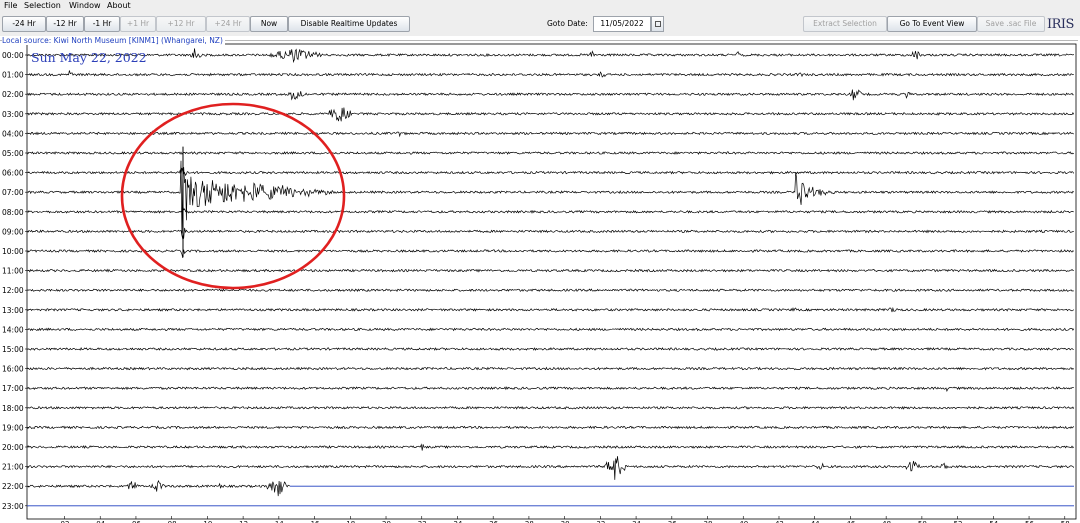  Describe the element at coordinates (567, 23) in the screenshot. I see `goto-date-label: Goto Date:` at that location.